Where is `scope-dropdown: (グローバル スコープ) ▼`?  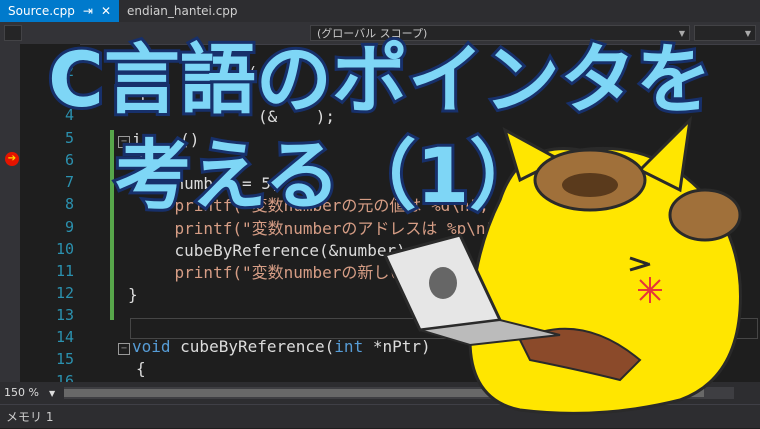
scope-dropdown: (グローバル スコープ) ▼ is located at coordinates (500, 33).